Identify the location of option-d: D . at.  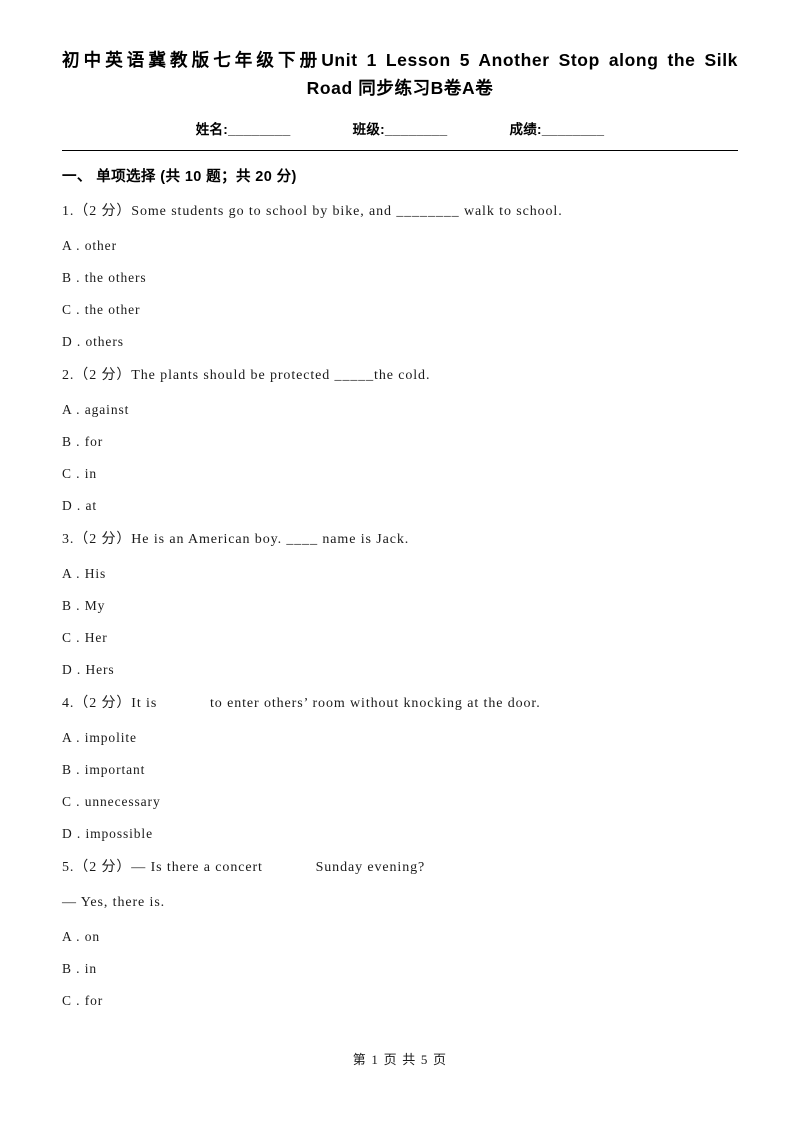
(80, 505).